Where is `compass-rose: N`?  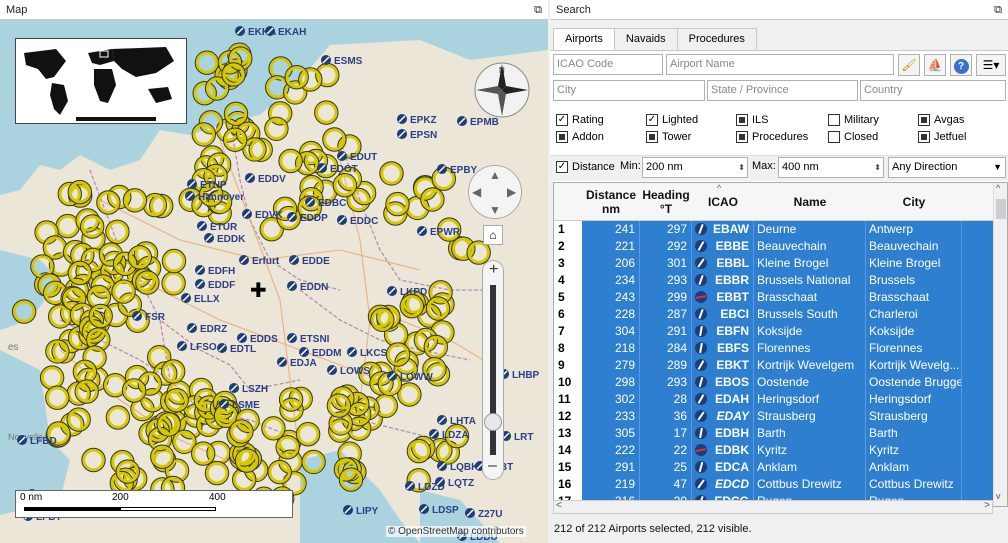
compass-rose: N is located at coordinates (502, 90).